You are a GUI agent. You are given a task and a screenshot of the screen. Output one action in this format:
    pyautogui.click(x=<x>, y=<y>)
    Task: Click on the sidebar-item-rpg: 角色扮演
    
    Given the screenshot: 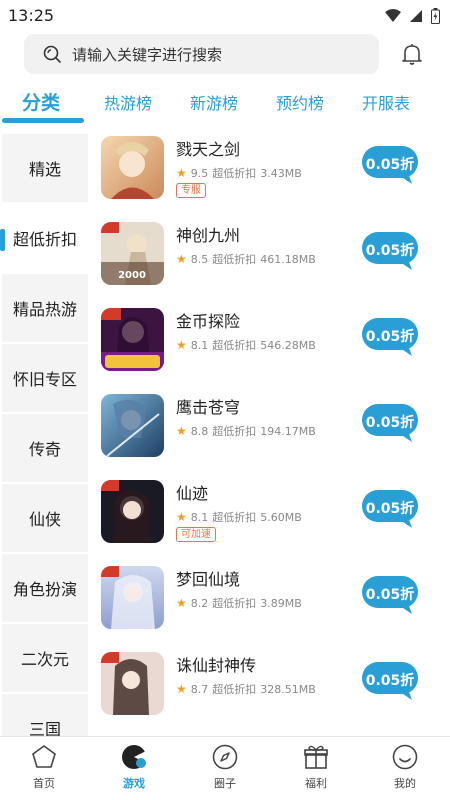 What is the action you would take?
    pyautogui.click(x=45, y=588)
    